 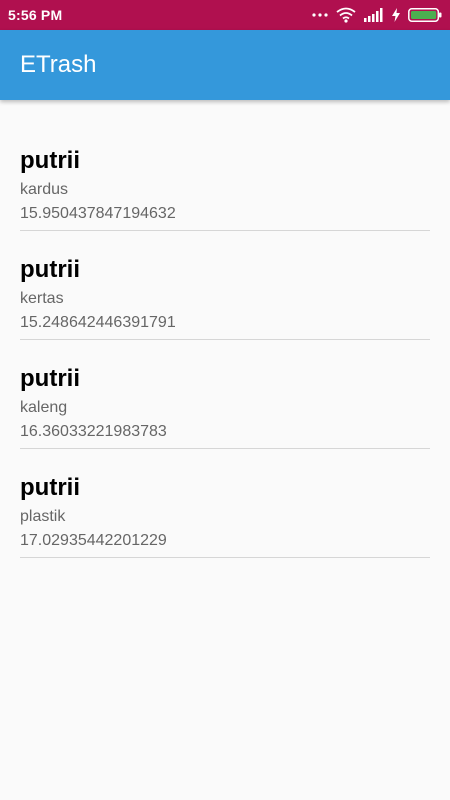 I want to click on item-category: plastik, so click(x=43, y=516).